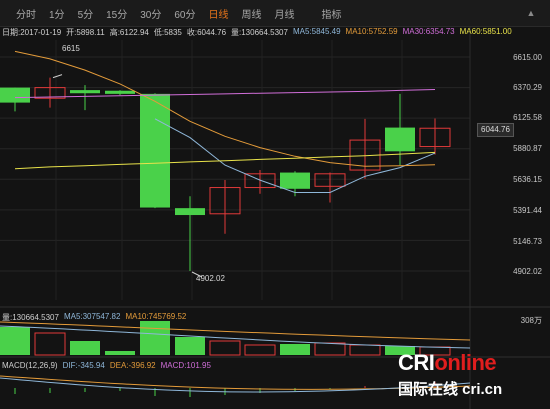  What do you see at coordinates (316, 31) in the screenshot?
I see `info-ma5: MA5:5845.49` at bounding box center [316, 31].